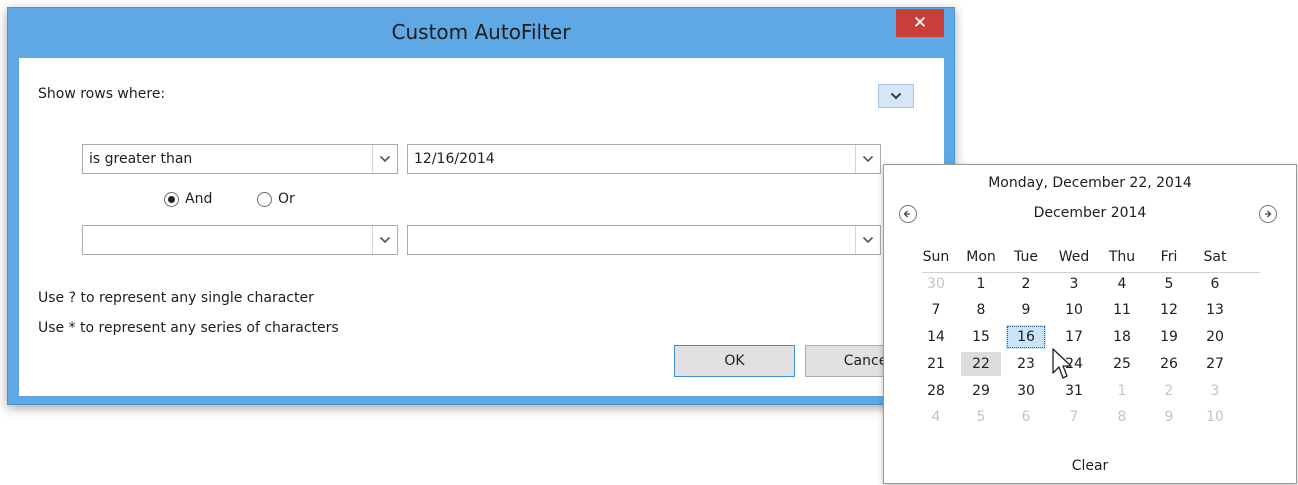 This screenshot has height=485, width=1298. Describe the element at coordinates (198, 199) in the screenshot. I see `and-label: And` at that location.